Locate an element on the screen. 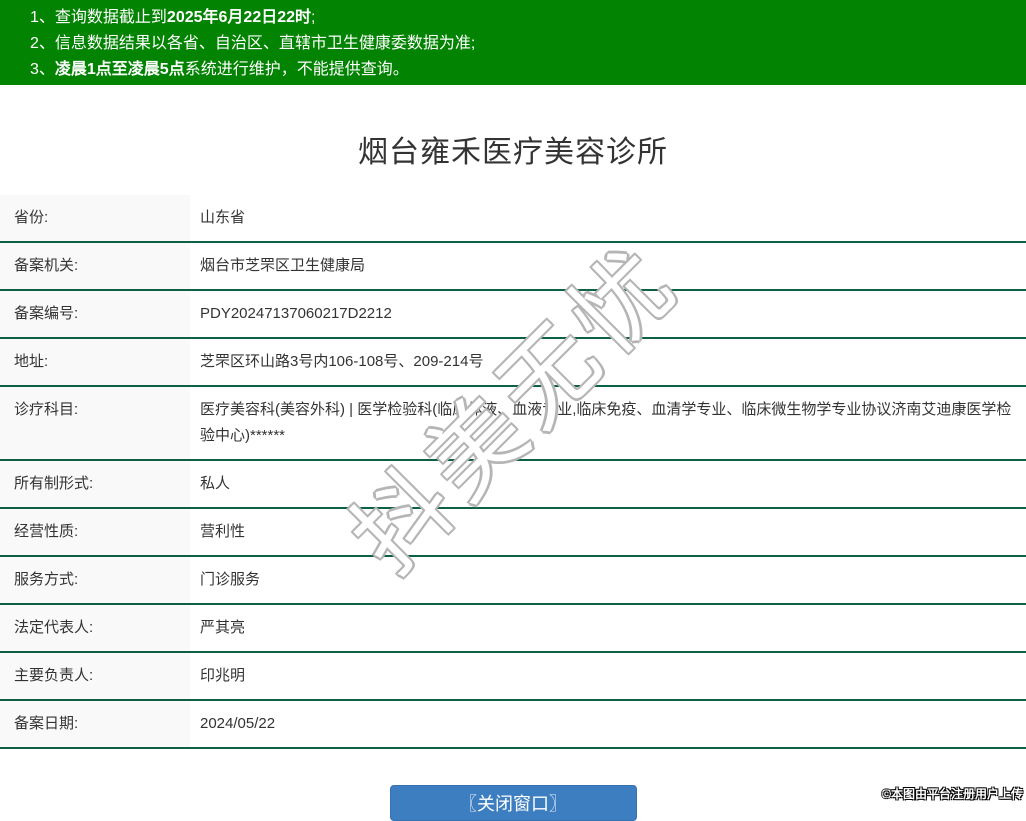  upload-credit-text: ©本图由平台注册用户上传 is located at coordinates (952, 794).